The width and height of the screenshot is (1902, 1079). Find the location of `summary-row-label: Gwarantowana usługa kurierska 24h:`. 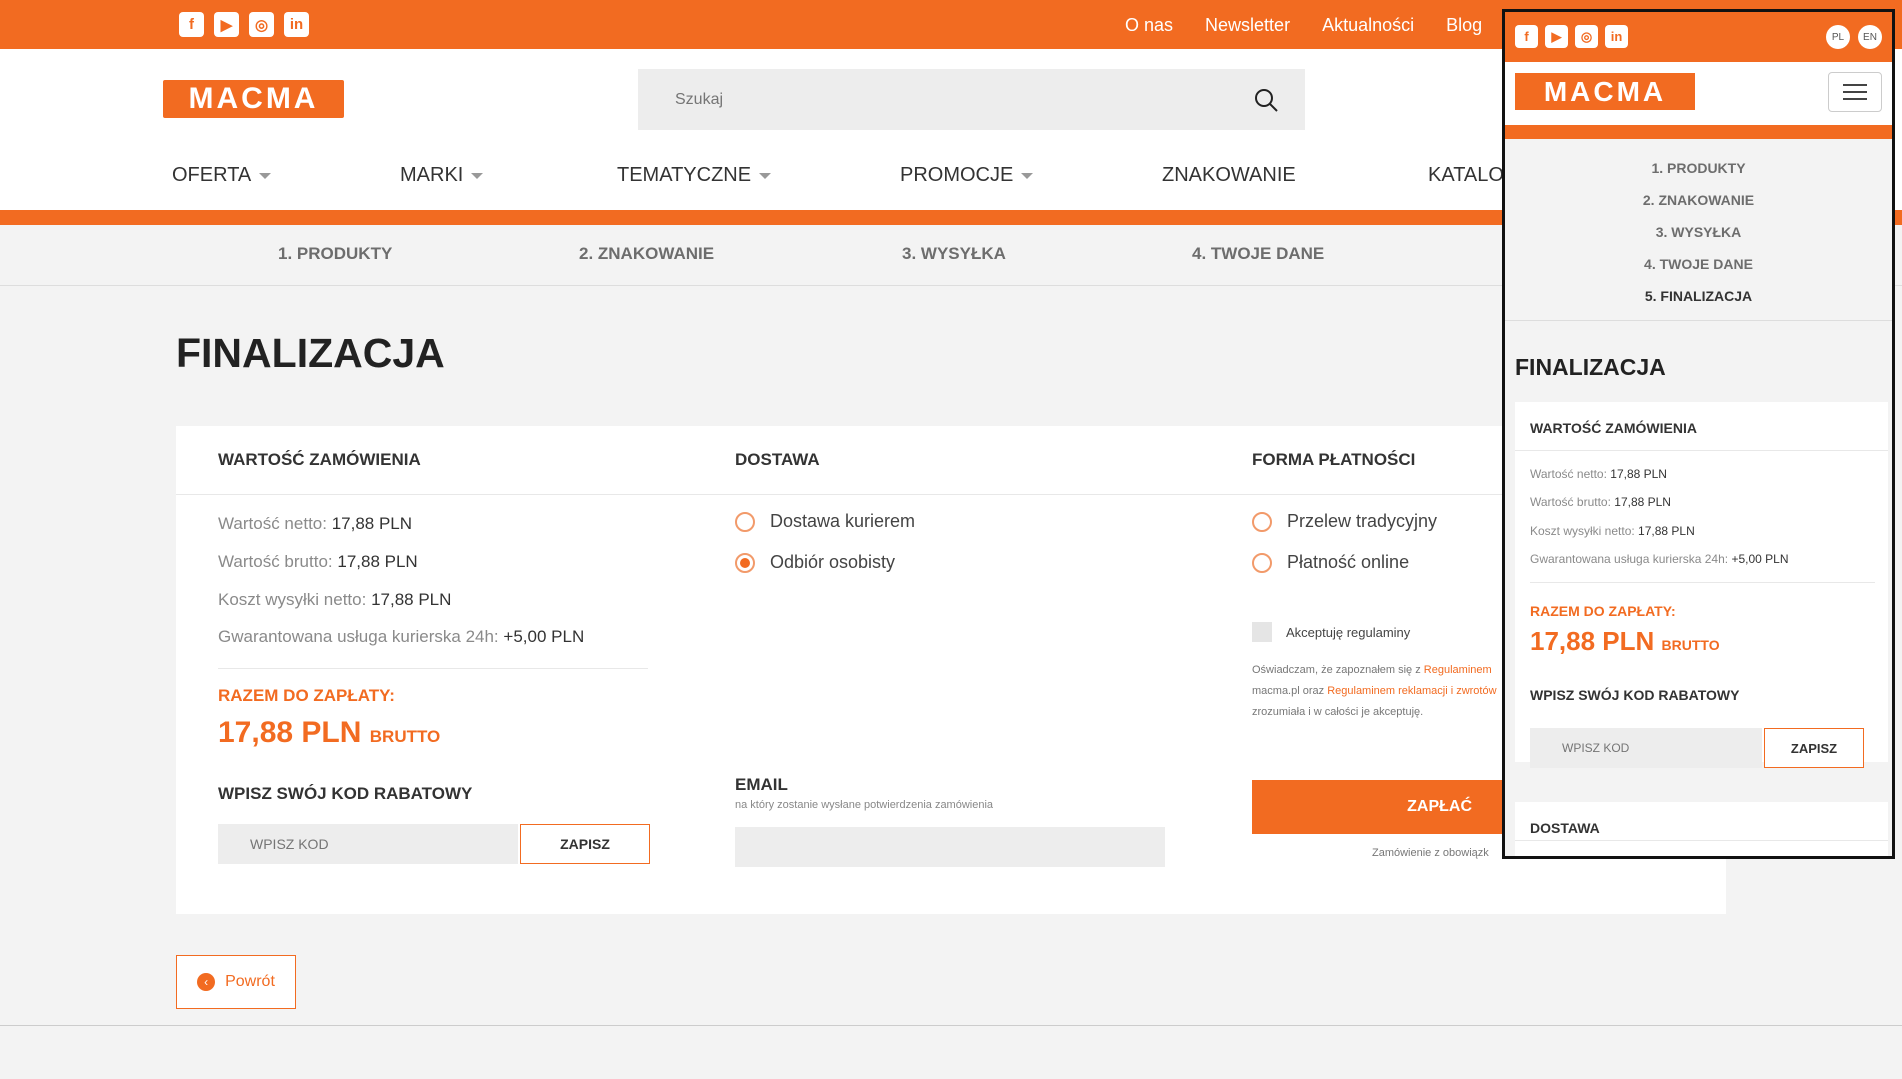

summary-row-label: Gwarantowana usługa kurierska 24h: is located at coordinates (1629, 559).